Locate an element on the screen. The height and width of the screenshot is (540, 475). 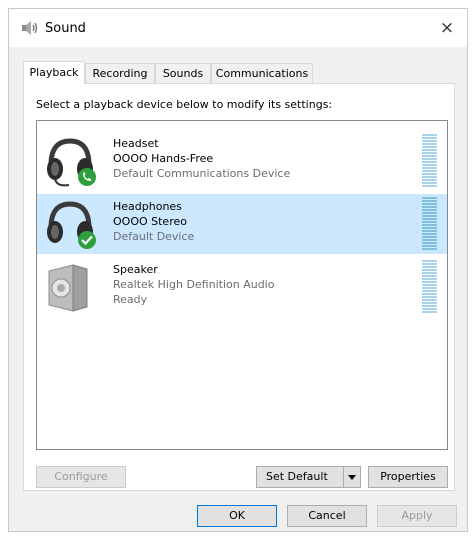
device-detail: OOOO Stereo is located at coordinates (150, 221).